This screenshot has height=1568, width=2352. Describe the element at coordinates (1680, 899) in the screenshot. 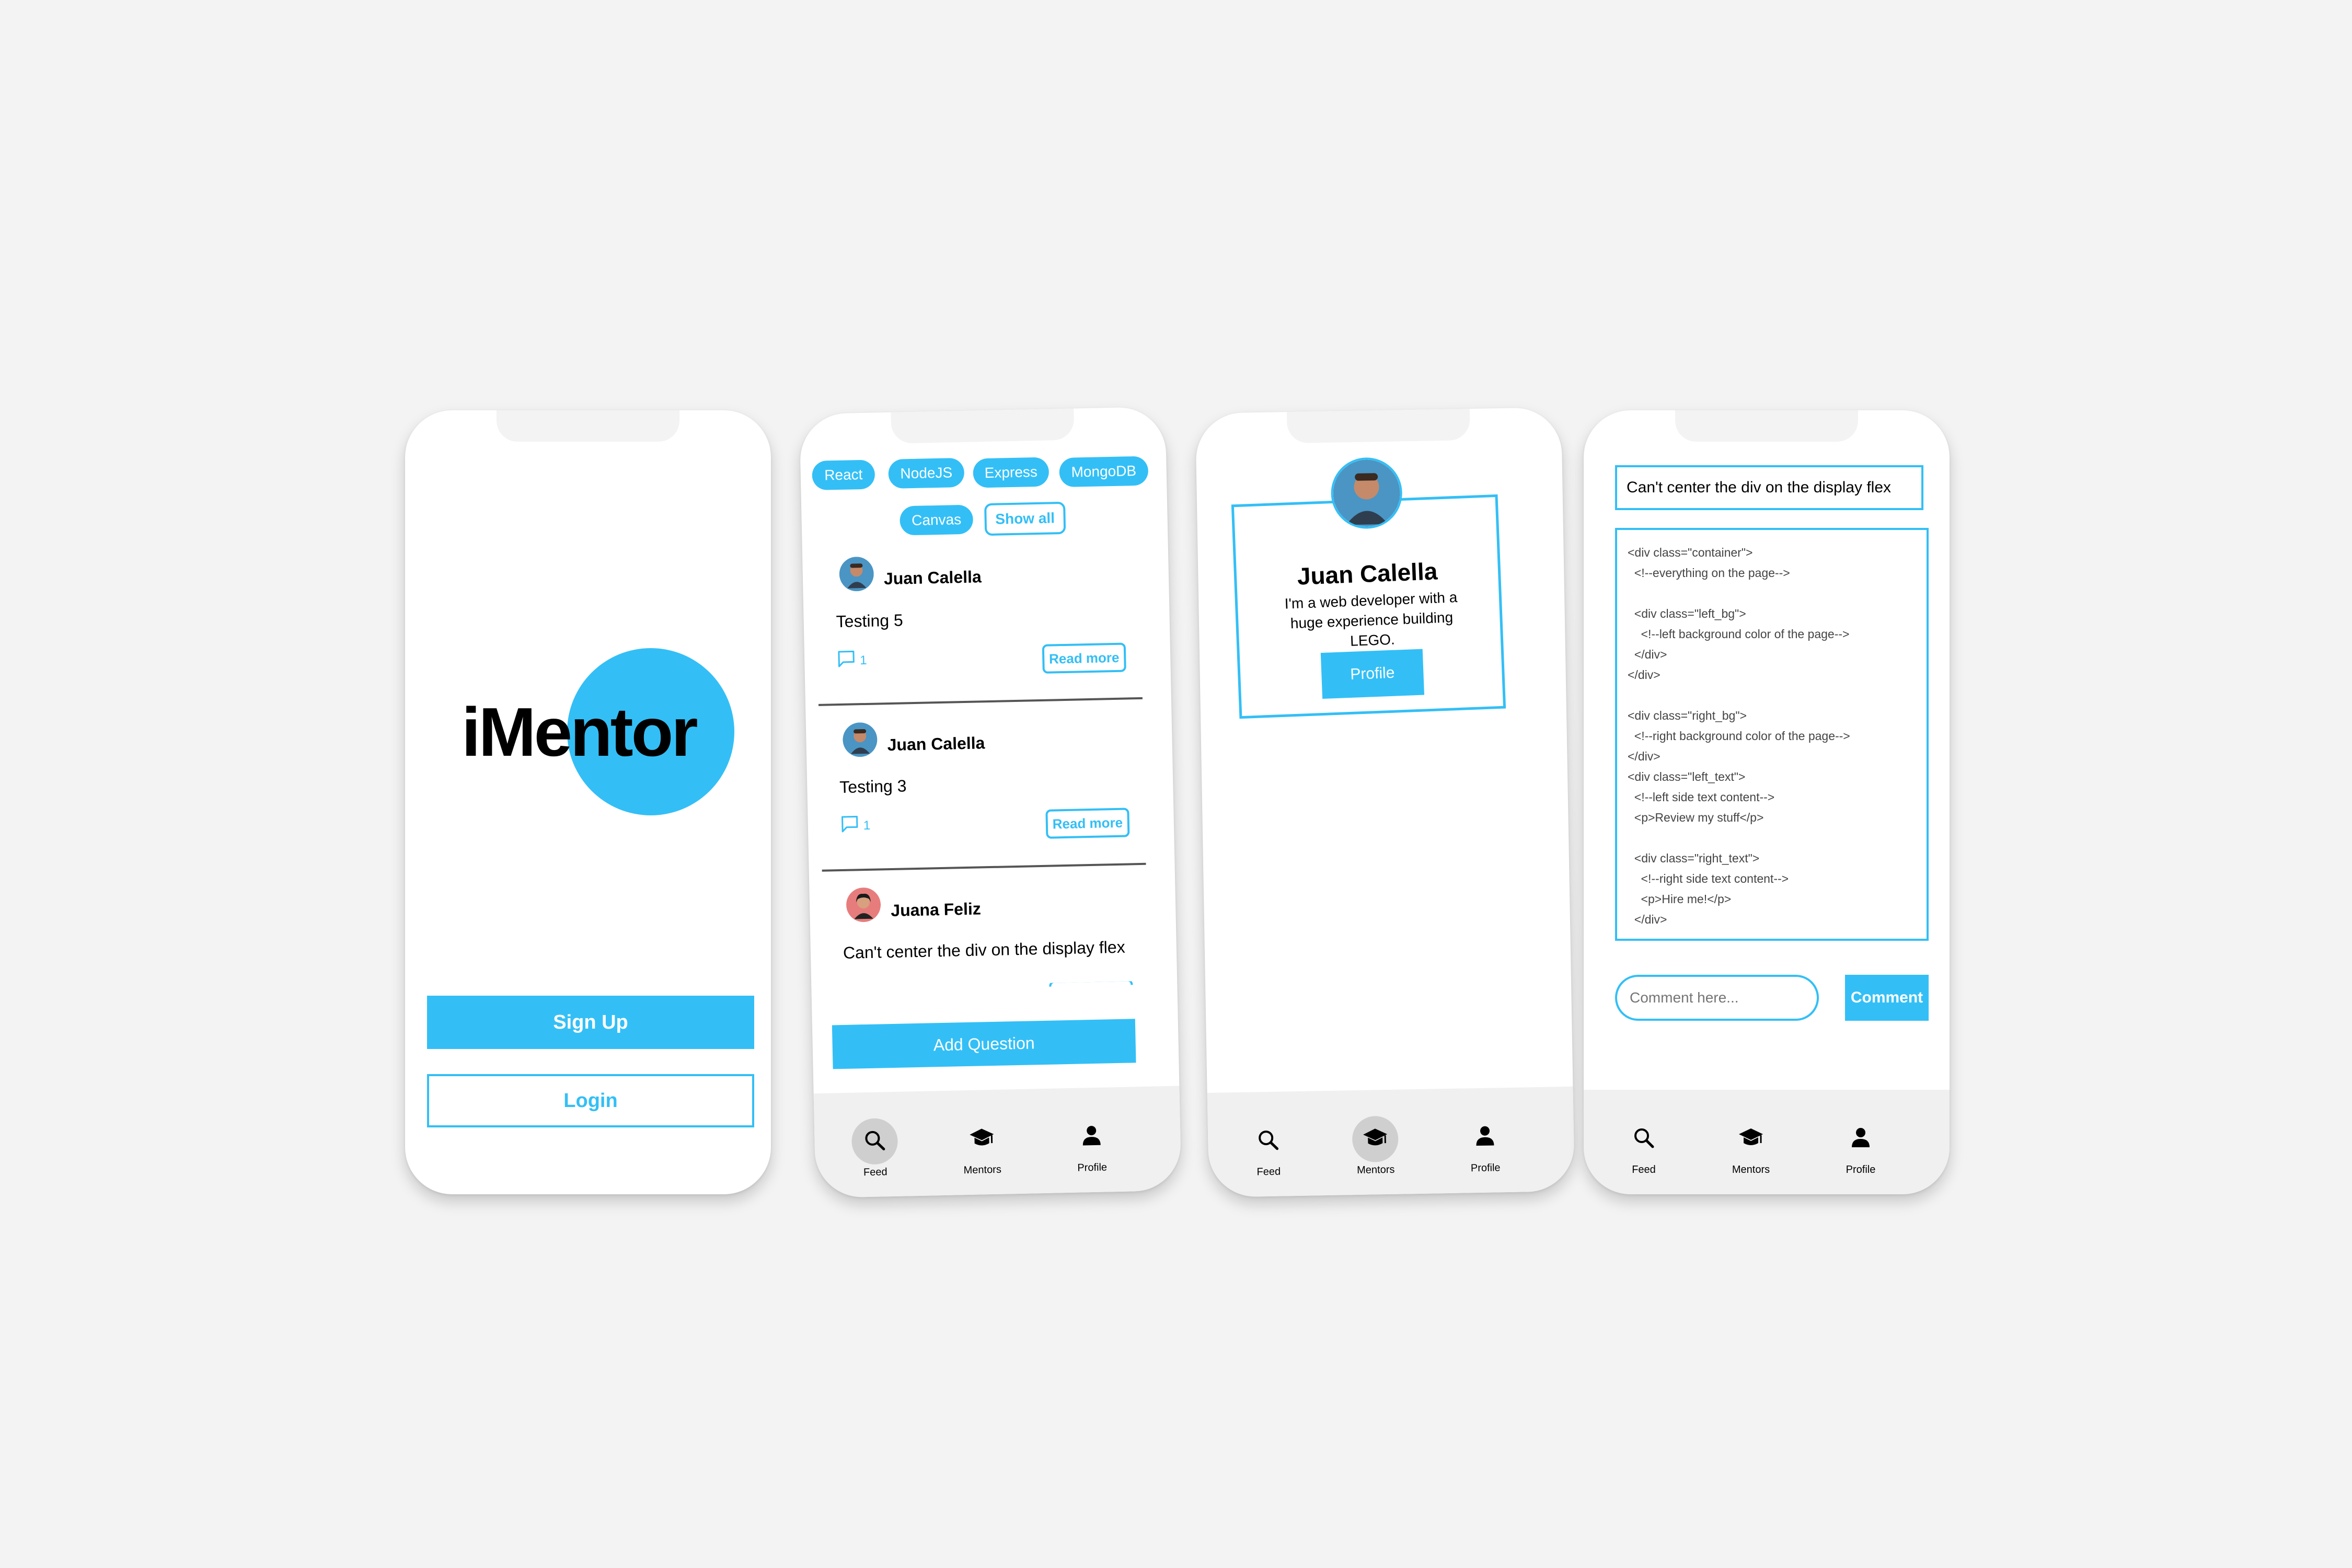

I see `code-line: <p>Hire me!</p>` at that location.